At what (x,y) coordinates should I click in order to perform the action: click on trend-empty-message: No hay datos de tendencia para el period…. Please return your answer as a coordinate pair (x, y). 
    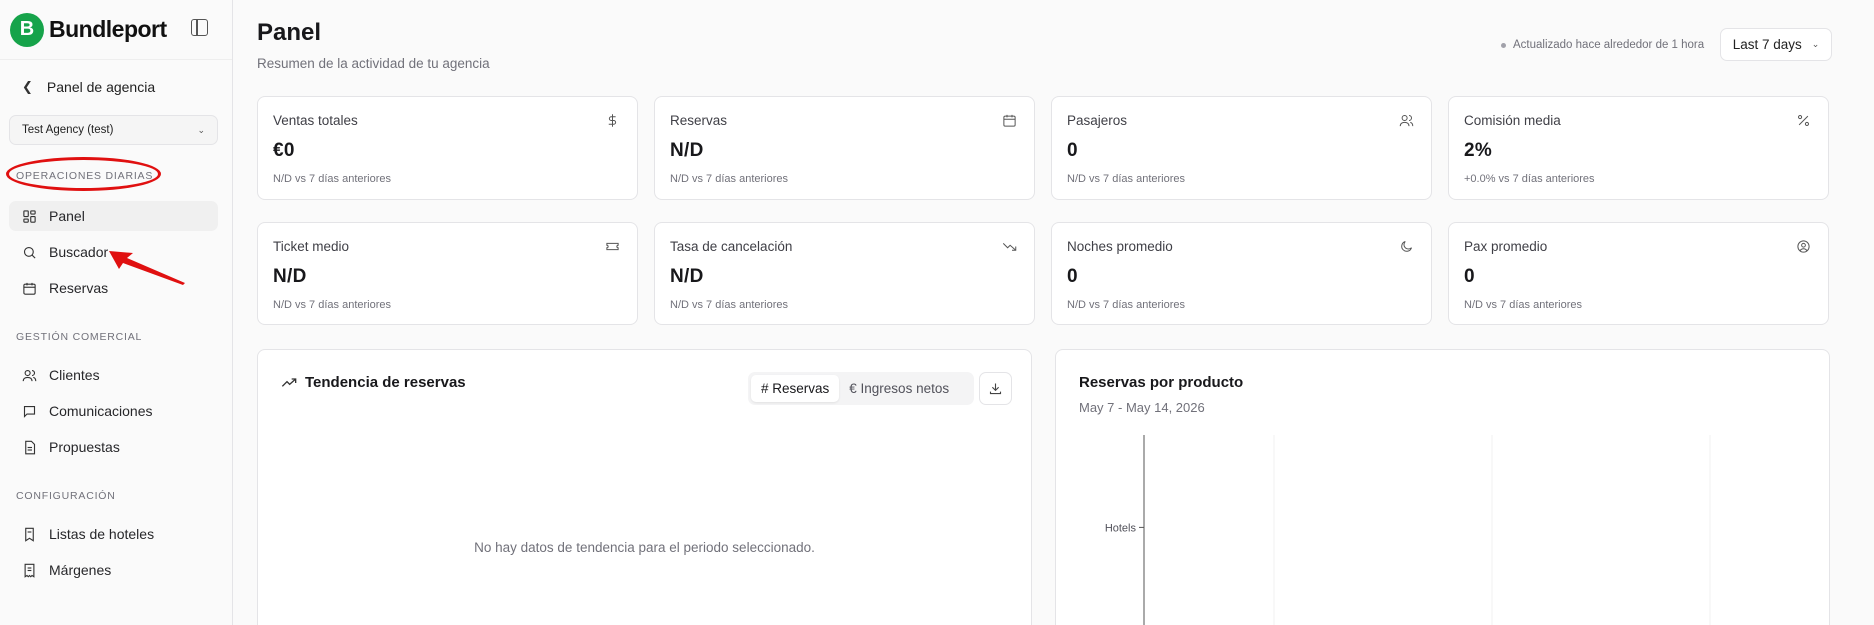
    Looking at the image, I should click on (644, 547).